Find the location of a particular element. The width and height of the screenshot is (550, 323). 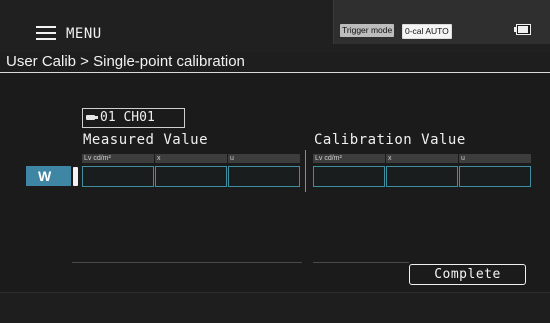

calibration-header-u: u is located at coordinates (495, 158).